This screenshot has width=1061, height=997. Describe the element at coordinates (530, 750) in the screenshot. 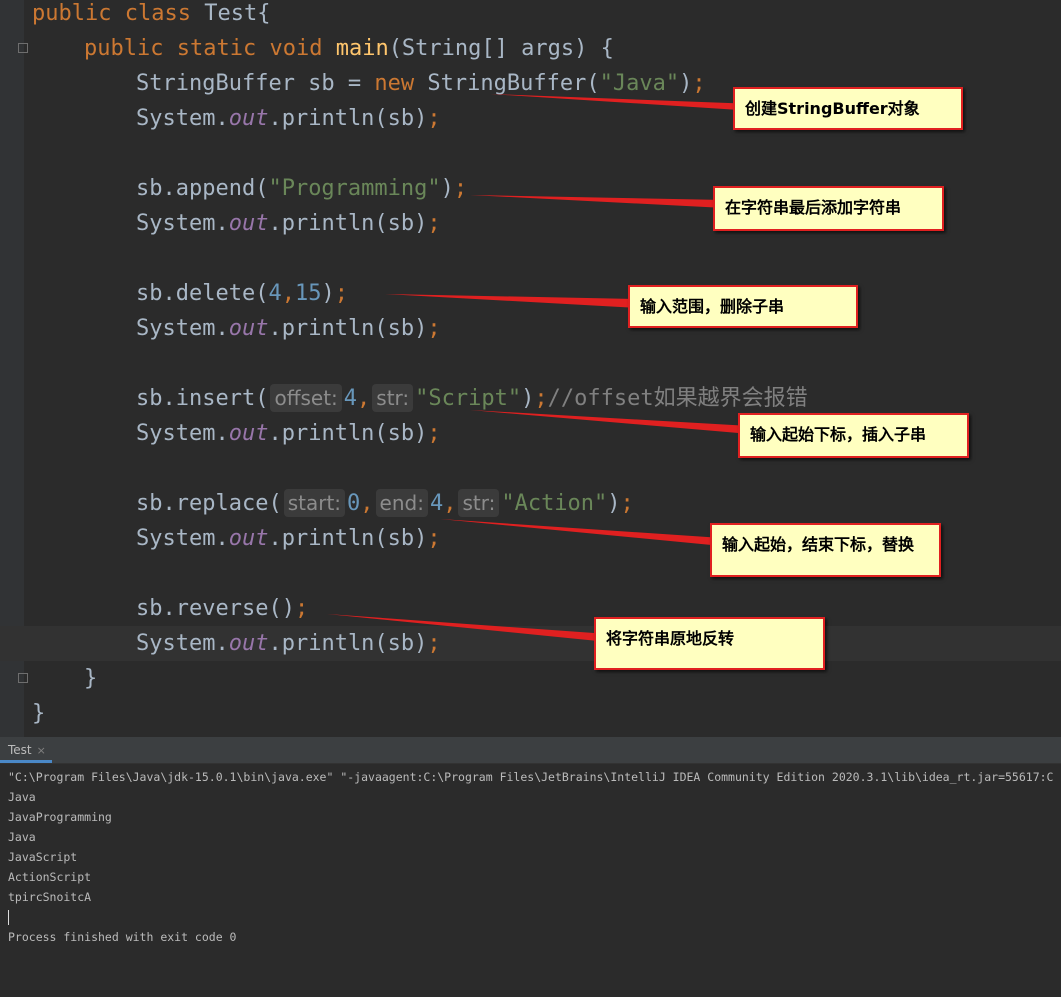

I see `run-tab-bar: Test ×` at that location.